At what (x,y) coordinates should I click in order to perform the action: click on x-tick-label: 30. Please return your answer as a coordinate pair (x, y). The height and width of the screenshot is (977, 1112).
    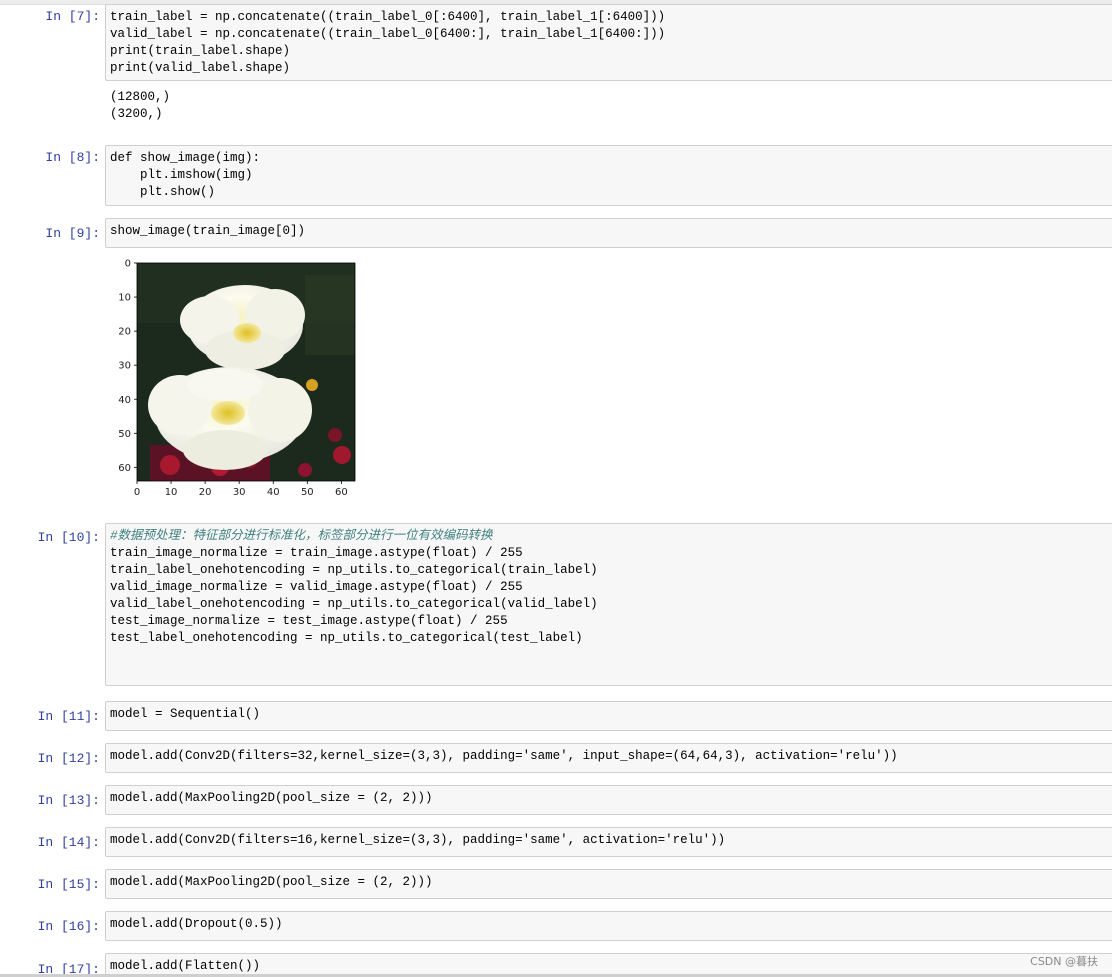
    Looking at the image, I should click on (239, 492).